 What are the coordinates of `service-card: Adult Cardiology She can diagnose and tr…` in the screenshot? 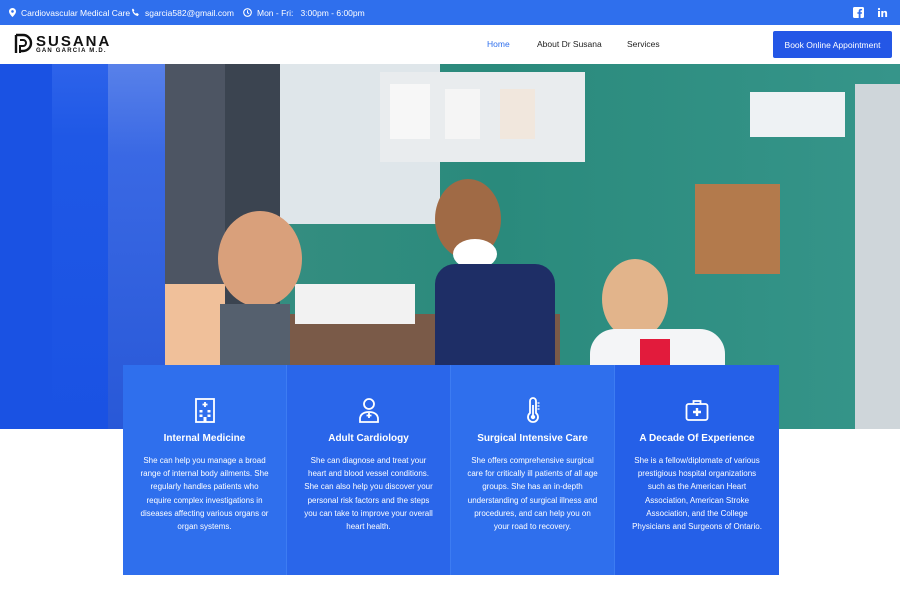 It's located at (369, 470).